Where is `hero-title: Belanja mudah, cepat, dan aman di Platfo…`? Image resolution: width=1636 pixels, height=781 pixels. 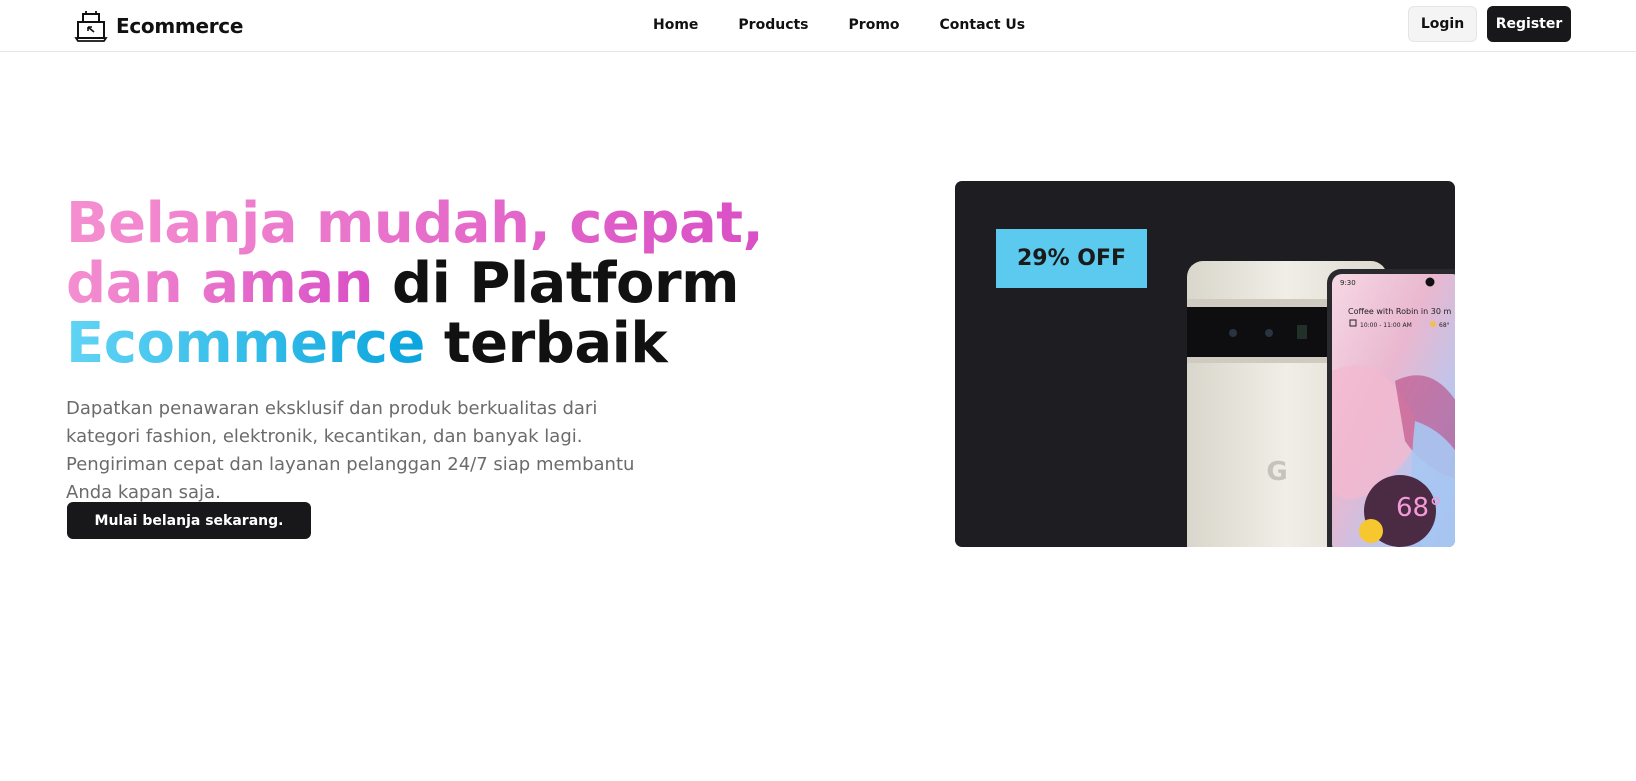 hero-title: Belanja mudah, cepat, dan aman di Platfo… is located at coordinates (426, 284).